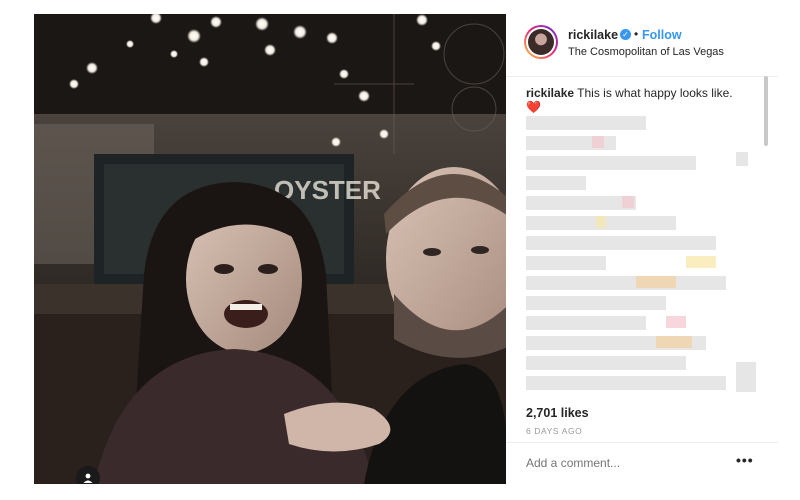 This screenshot has height=500, width=800. I want to click on avatar, so click(541, 42).